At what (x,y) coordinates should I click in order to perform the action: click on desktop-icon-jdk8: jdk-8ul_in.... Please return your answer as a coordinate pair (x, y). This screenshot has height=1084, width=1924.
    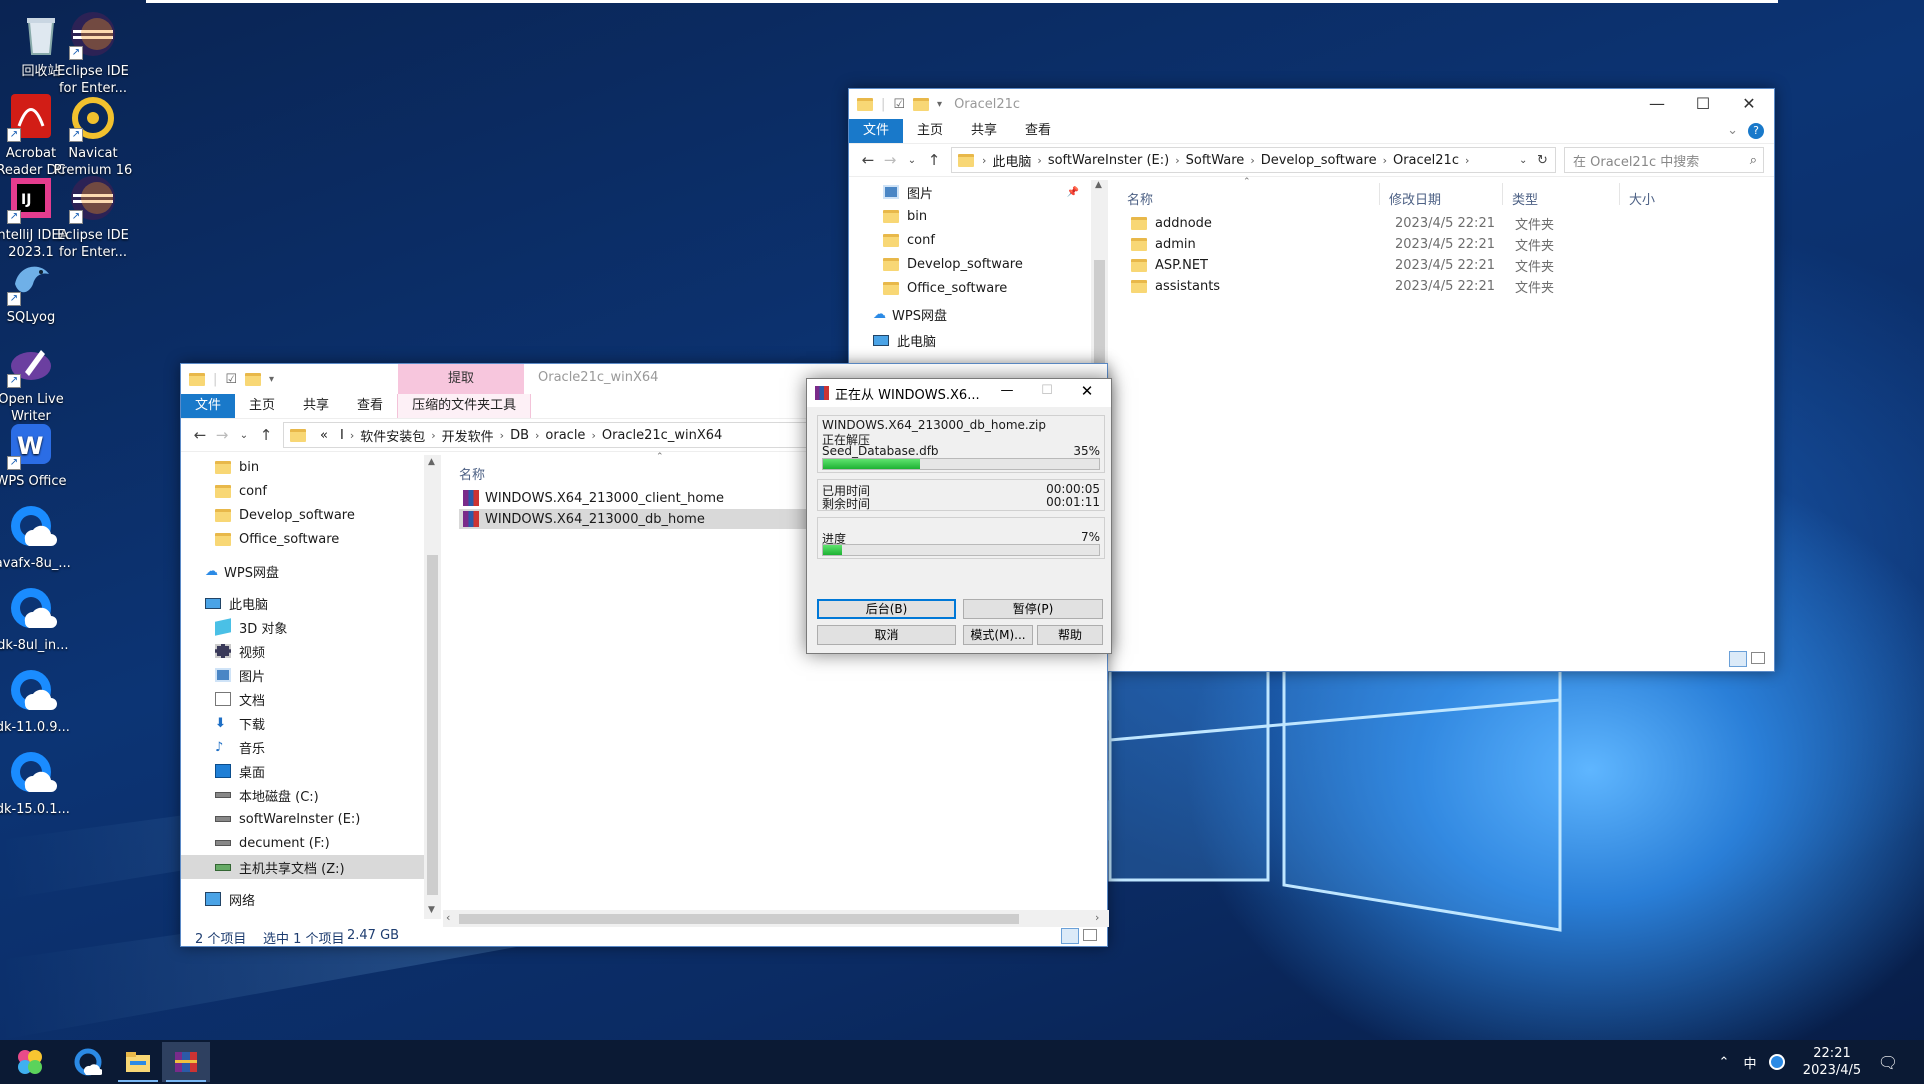
    Looking at the image, I should click on (36, 618).